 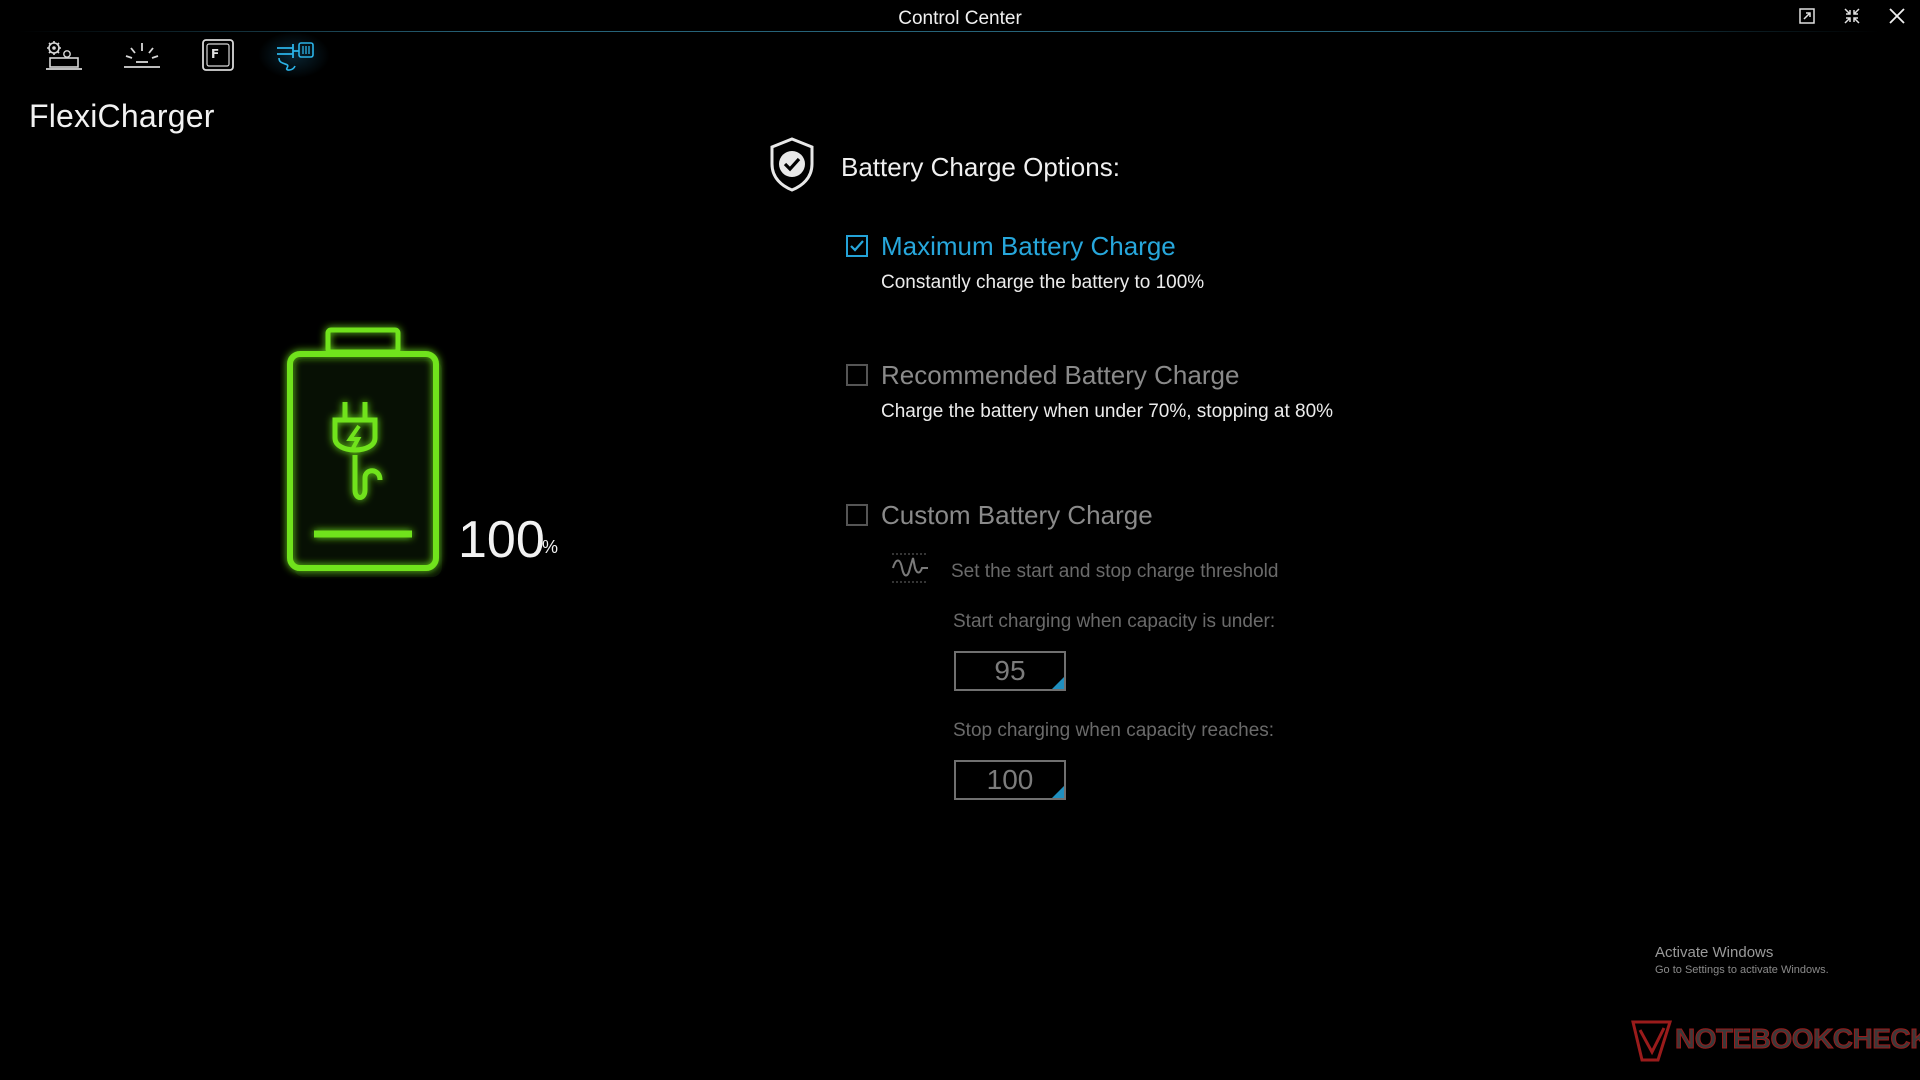 I want to click on battery-percentage-value: 100, so click(x=501, y=540).